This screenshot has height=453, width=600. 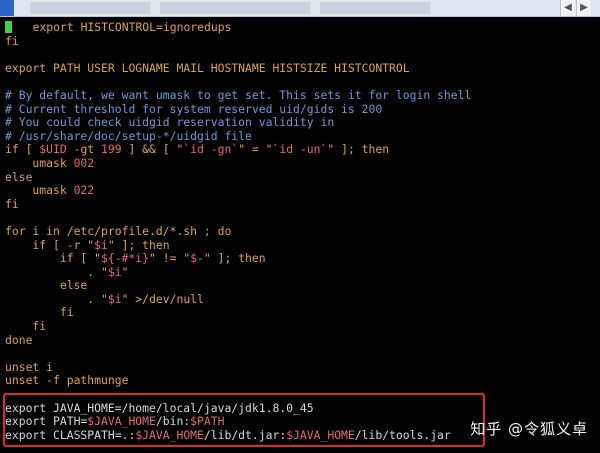 I want to click on terminal-line: umask 002, so click(x=302, y=163).